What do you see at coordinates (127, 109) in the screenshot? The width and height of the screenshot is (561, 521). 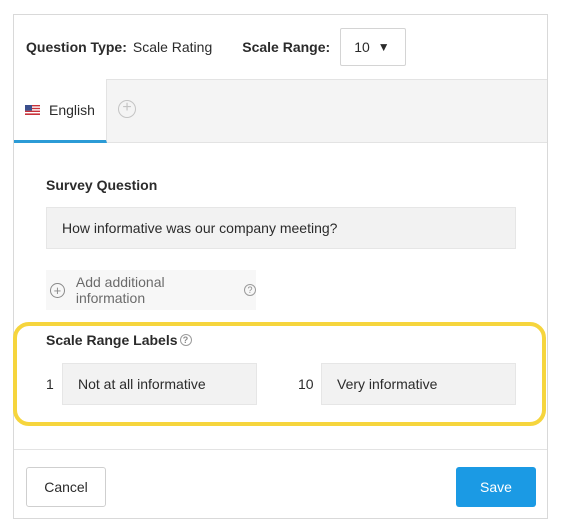 I see `add-language-icon: +` at bounding box center [127, 109].